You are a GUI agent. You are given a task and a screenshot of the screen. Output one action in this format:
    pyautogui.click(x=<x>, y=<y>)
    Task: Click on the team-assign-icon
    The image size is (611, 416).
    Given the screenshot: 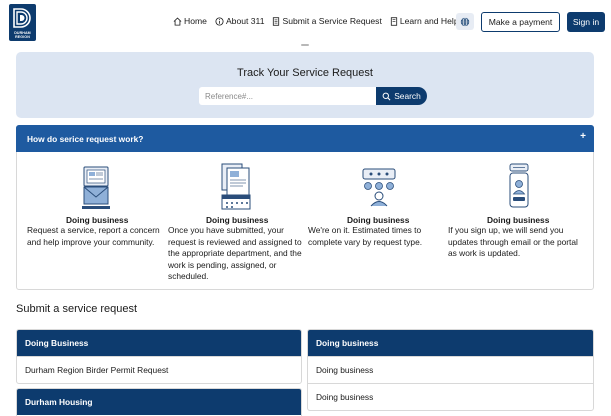 What is the action you would take?
    pyautogui.click(x=379, y=187)
    